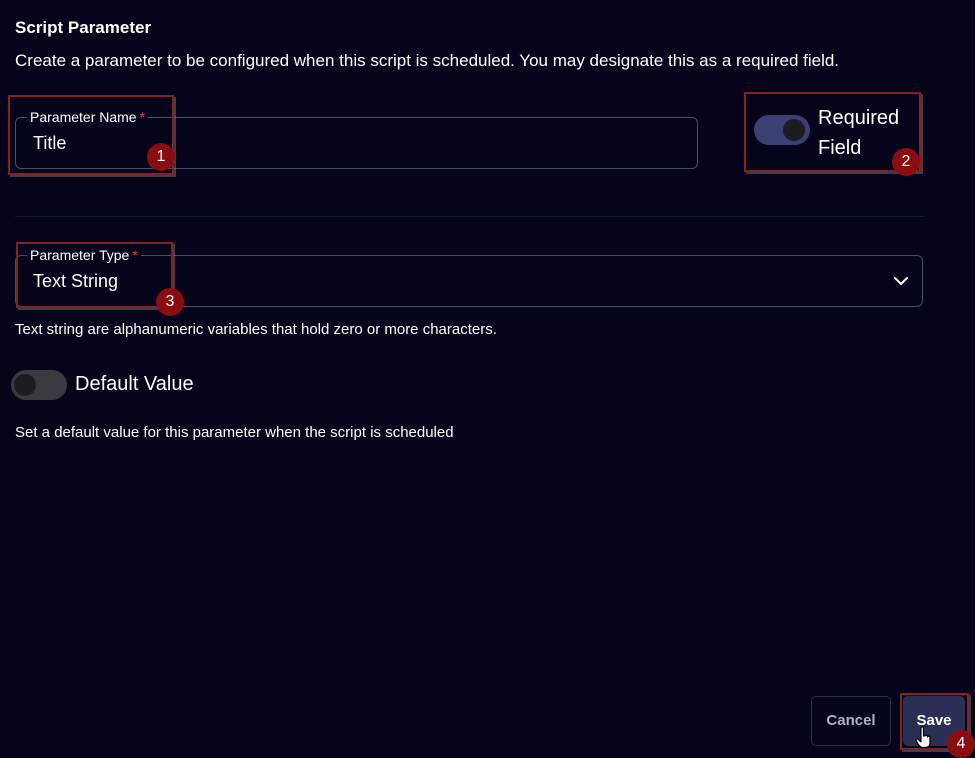 This screenshot has height=758, width=975. What do you see at coordinates (161, 157) in the screenshot?
I see `annotation-badge-1: 1` at bounding box center [161, 157].